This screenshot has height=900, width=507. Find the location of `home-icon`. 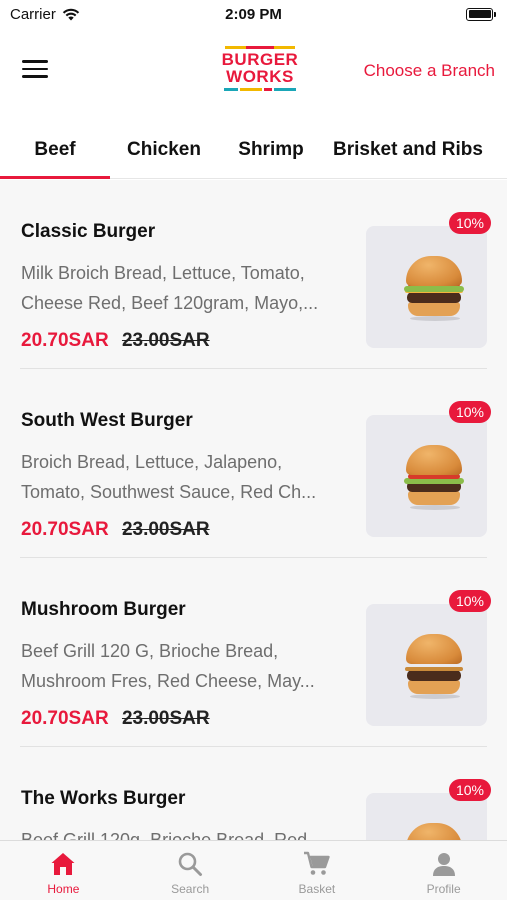

home-icon is located at coordinates (63, 864).